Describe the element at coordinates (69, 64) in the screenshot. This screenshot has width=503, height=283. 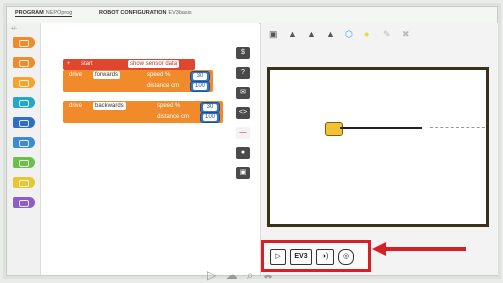
I see `plus-icon: +` at that location.